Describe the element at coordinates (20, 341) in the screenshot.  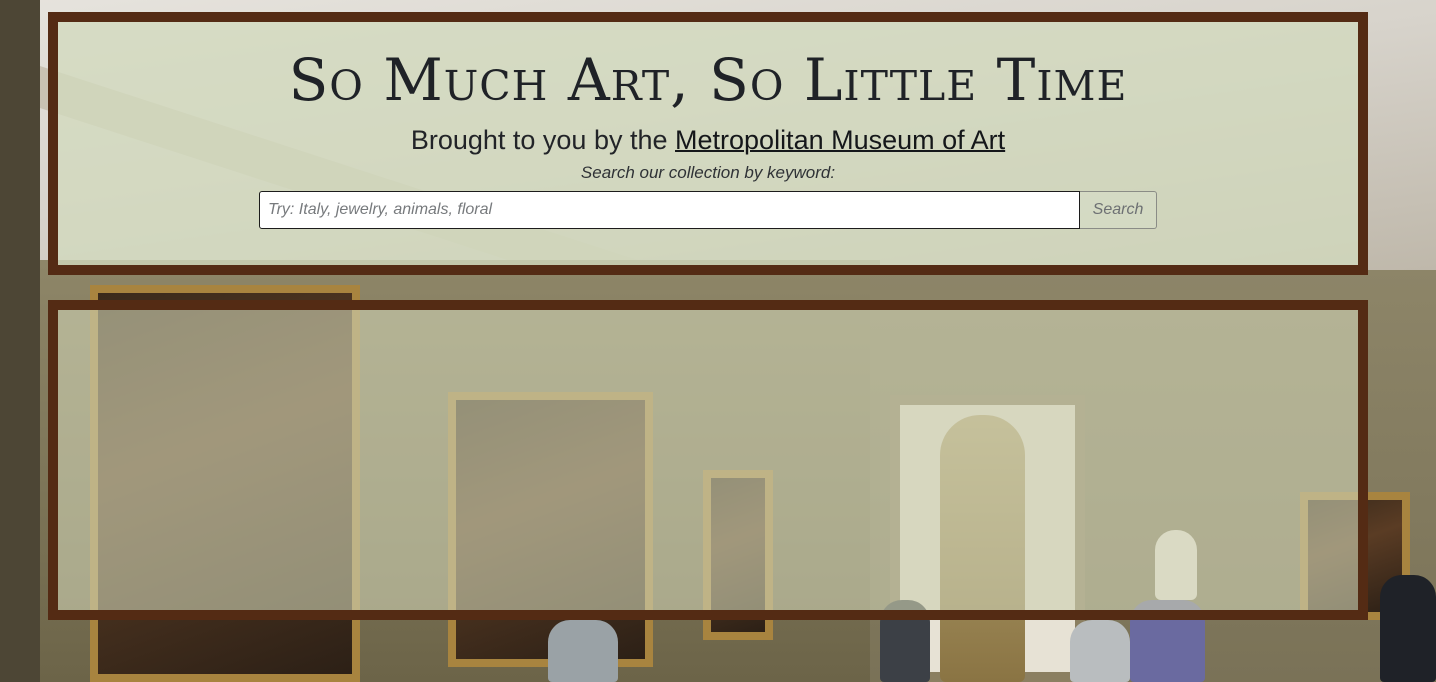
I see `gallery-wall-edge` at that location.